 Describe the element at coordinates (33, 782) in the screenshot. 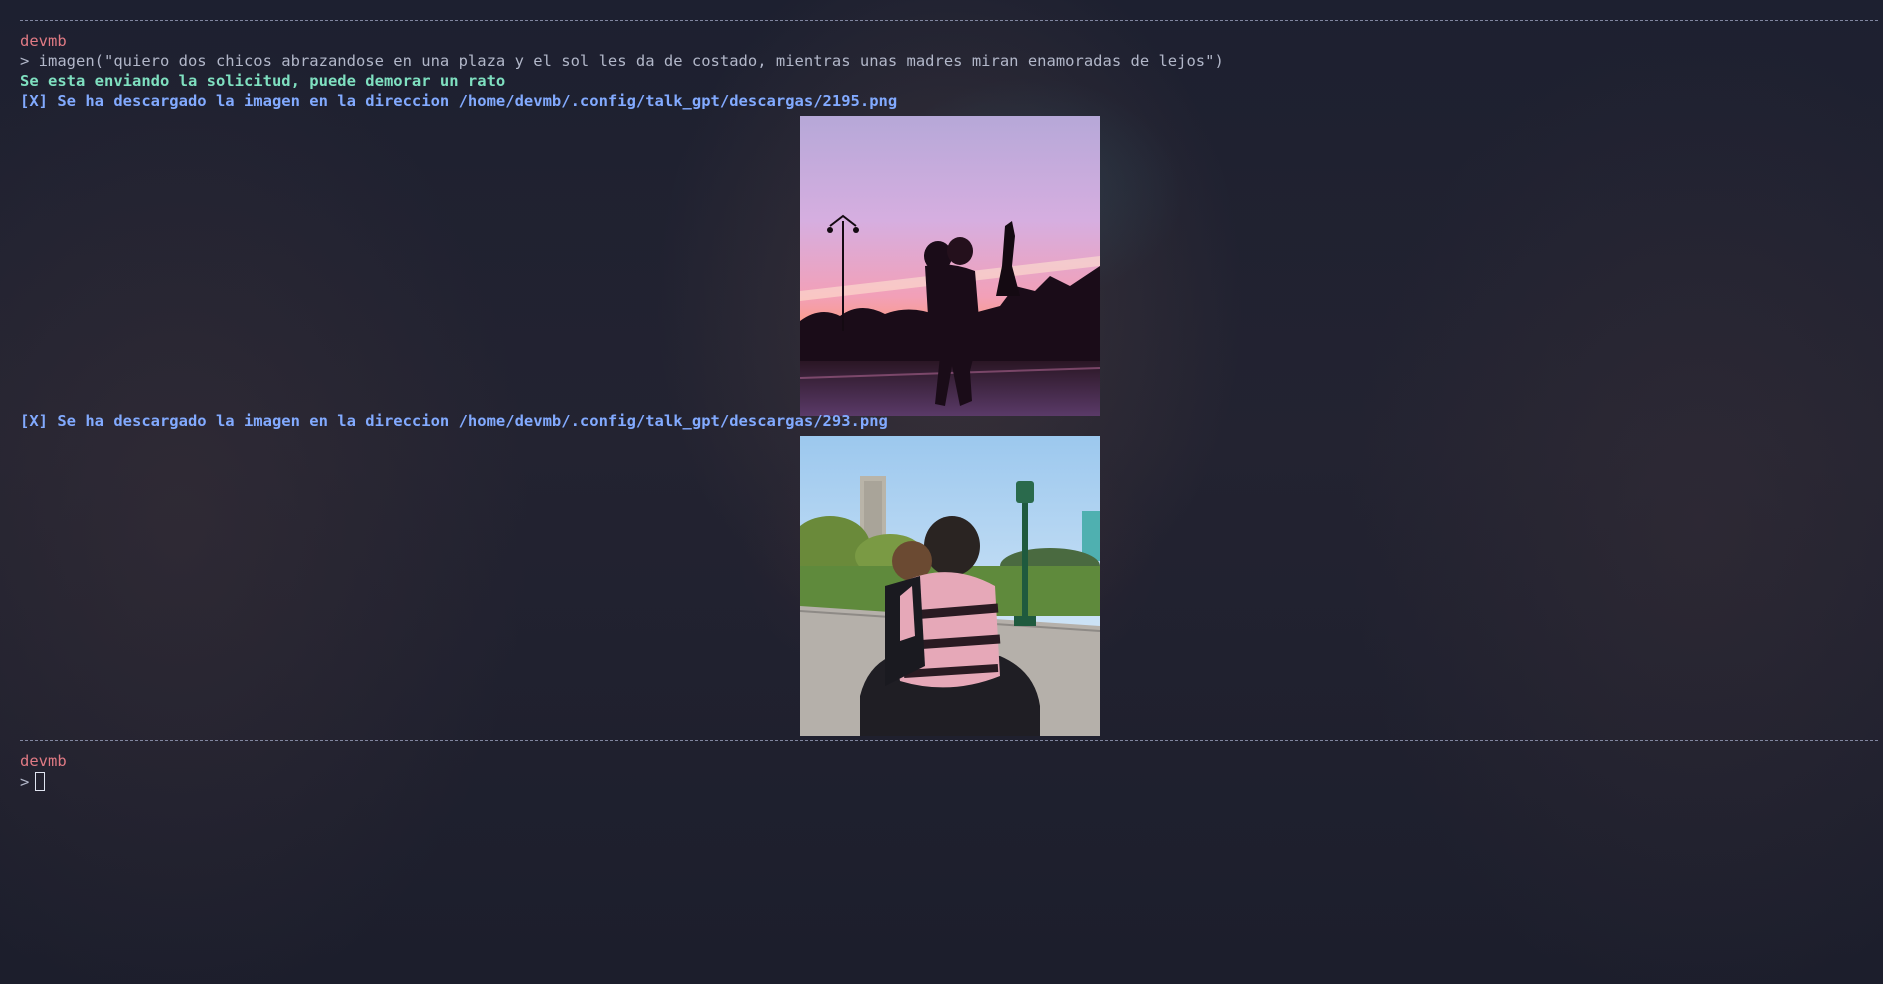

I see `prompt-line: >` at that location.